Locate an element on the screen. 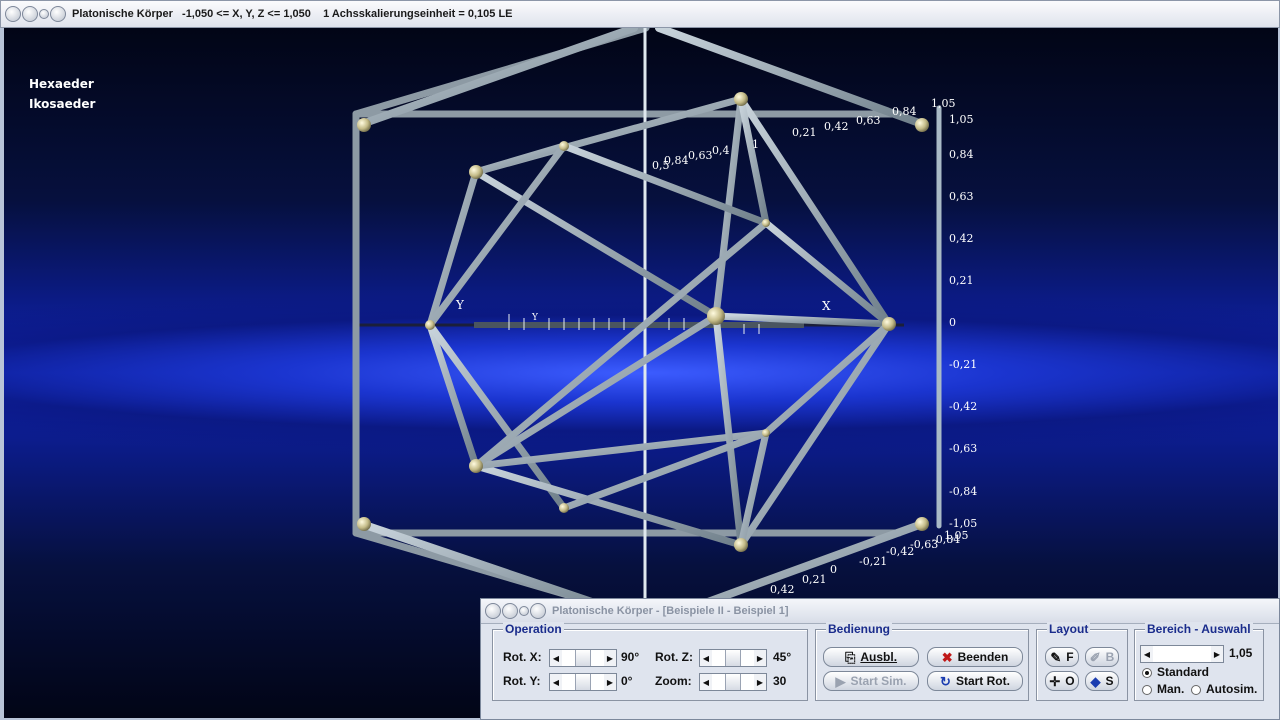 This screenshot has height=720, width=1280. z-tick: -0,42 is located at coordinates (963, 406).